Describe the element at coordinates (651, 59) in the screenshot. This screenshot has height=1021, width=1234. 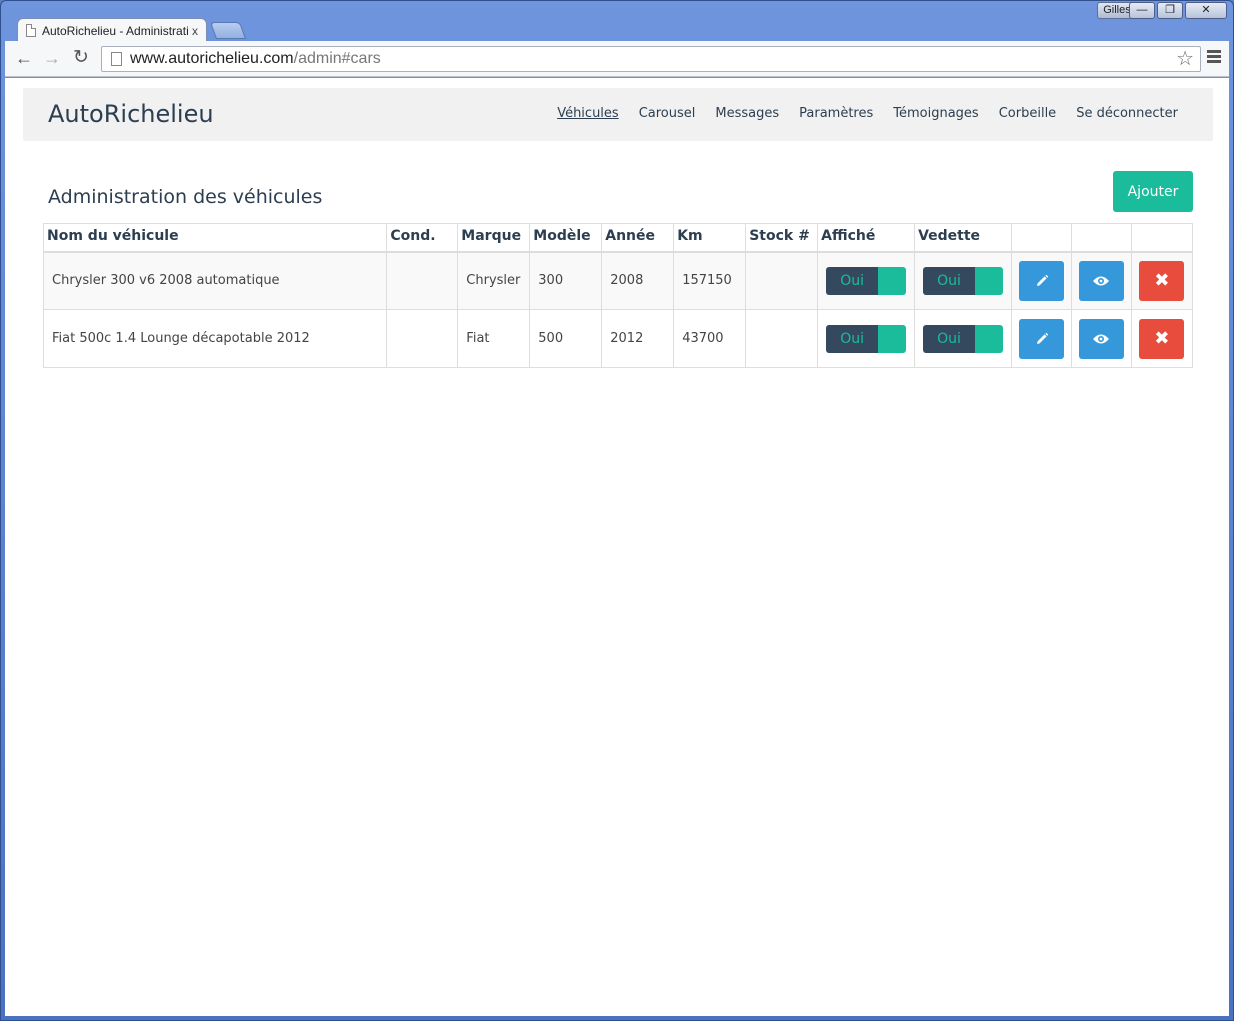
I see `address-bar: www.autorichelieu.com/admin#cars ☆` at that location.